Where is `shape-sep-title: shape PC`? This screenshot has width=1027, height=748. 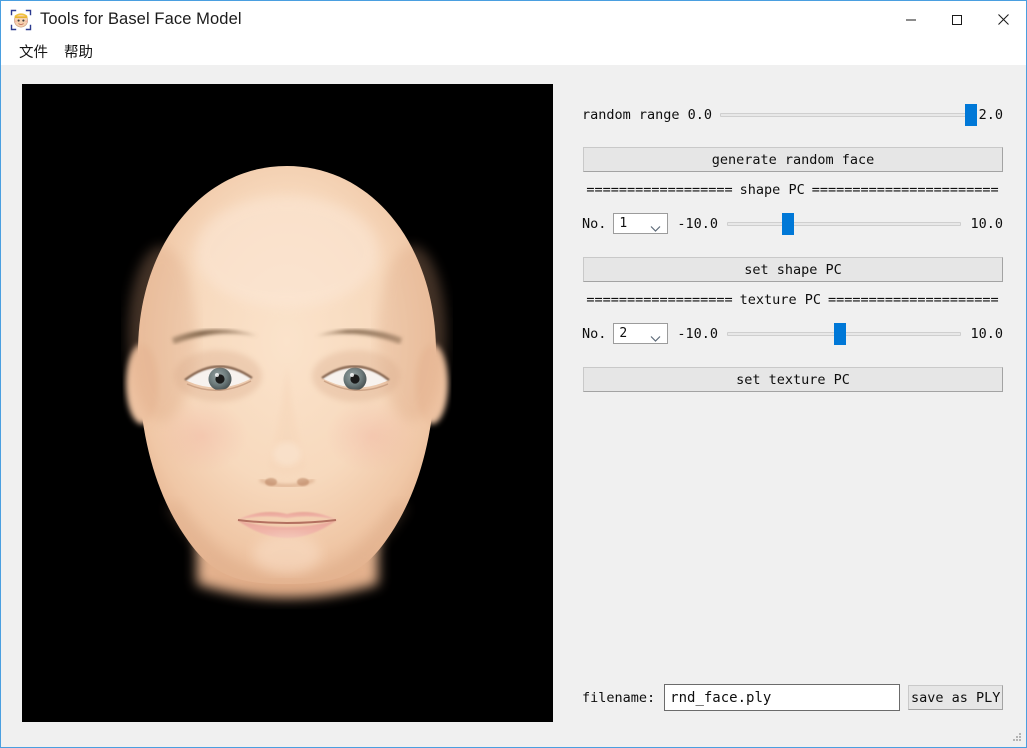
shape-sep-title: shape PC is located at coordinates (772, 190).